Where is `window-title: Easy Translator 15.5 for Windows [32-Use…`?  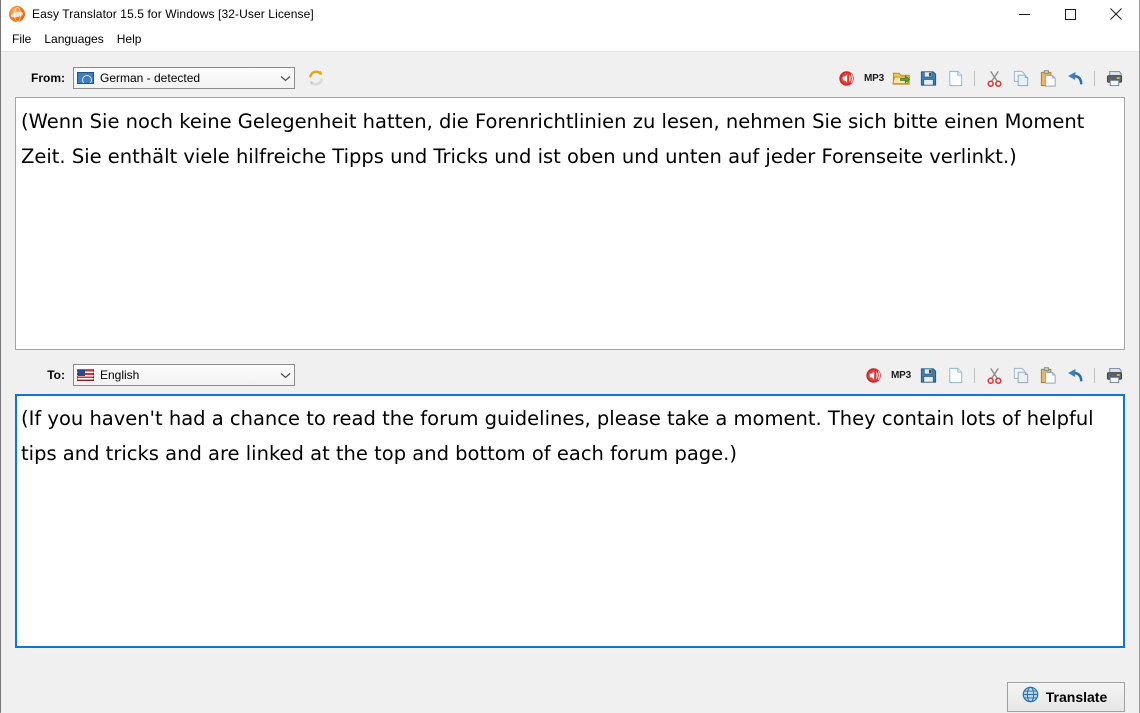 window-title: Easy Translator 15.5 for Windows [32-Use… is located at coordinates (173, 14).